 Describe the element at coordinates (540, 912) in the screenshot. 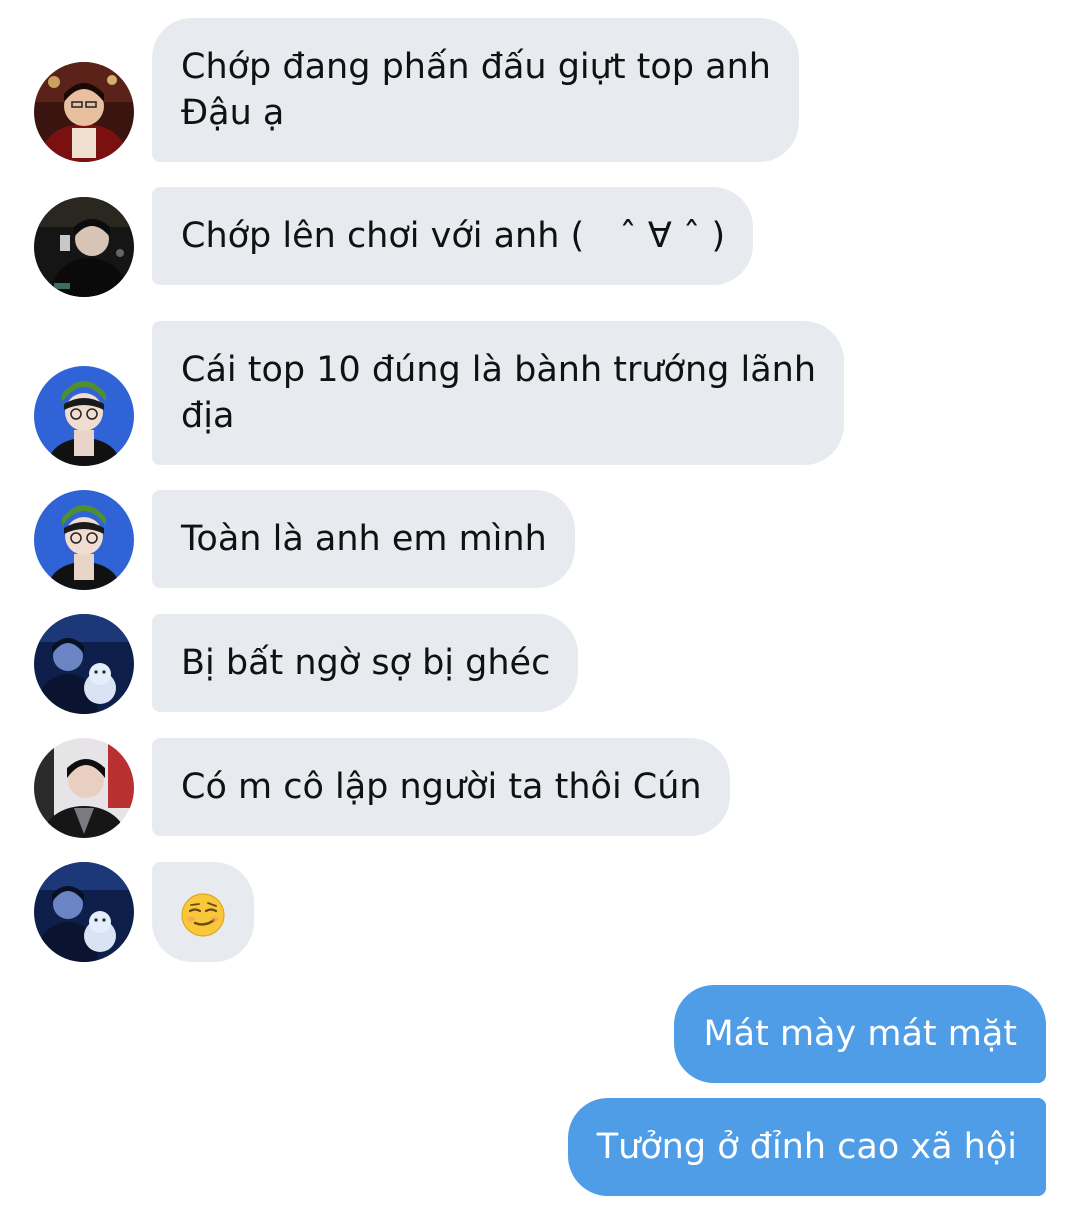

I see `incoming-message-row` at that location.